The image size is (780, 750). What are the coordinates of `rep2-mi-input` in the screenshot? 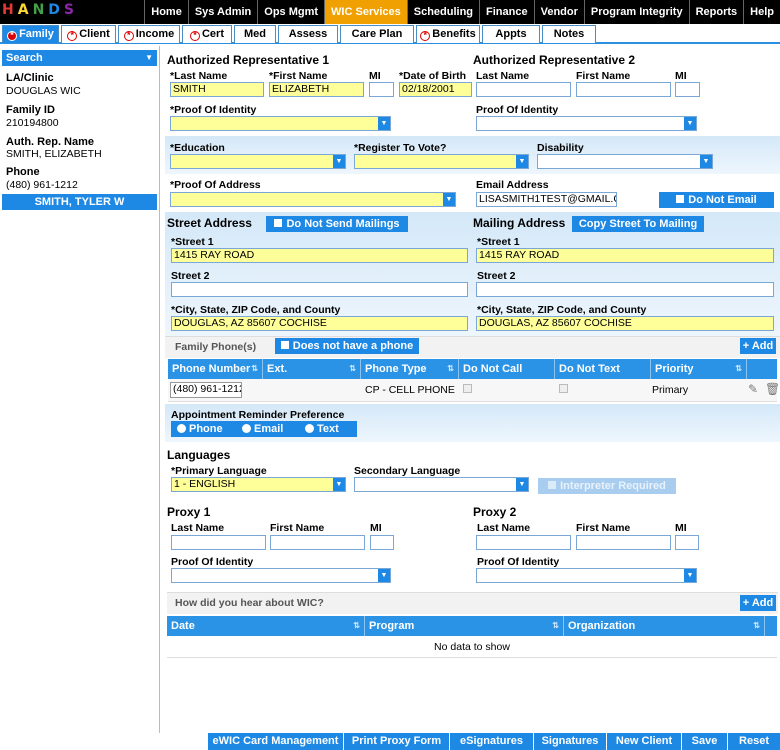 It's located at (687, 89).